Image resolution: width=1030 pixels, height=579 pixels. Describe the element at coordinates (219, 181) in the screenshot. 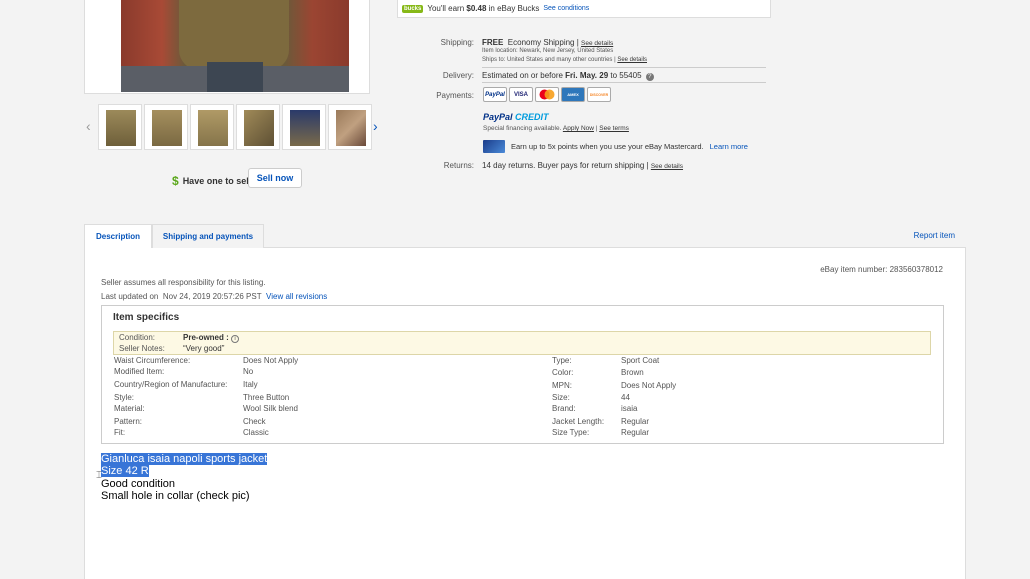

I see `sell-prompt-text: Have one to sell?` at that location.